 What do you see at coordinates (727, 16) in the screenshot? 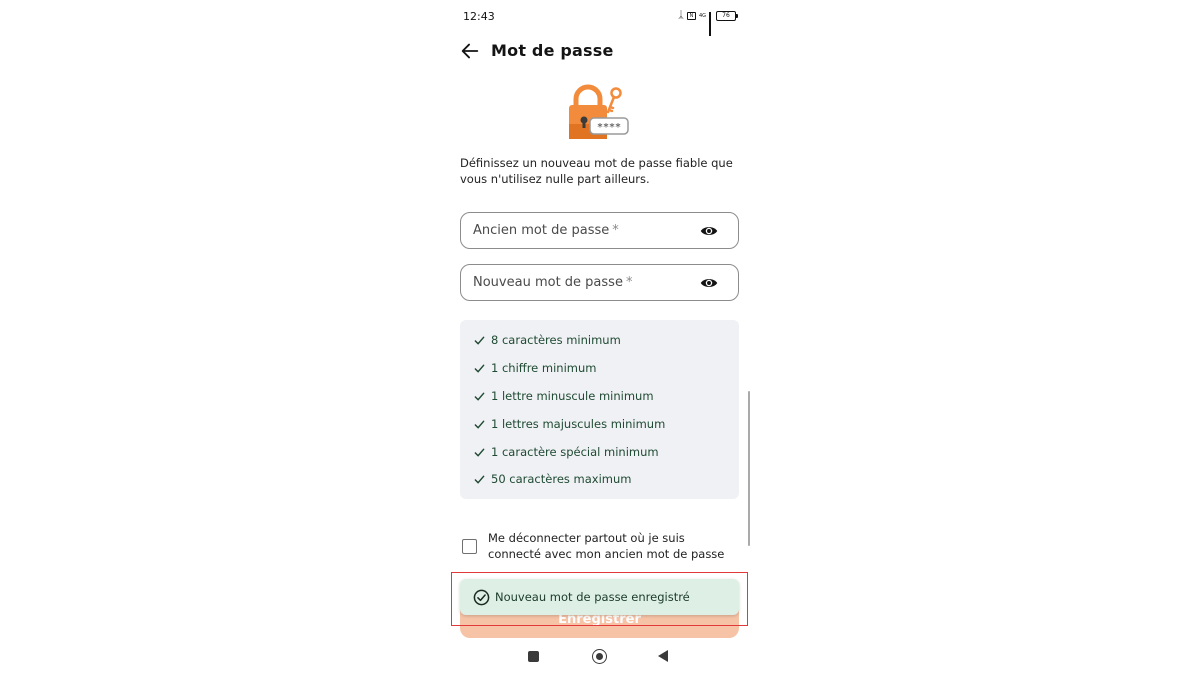
I see `battery-icon: 76` at bounding box center [727, 16].